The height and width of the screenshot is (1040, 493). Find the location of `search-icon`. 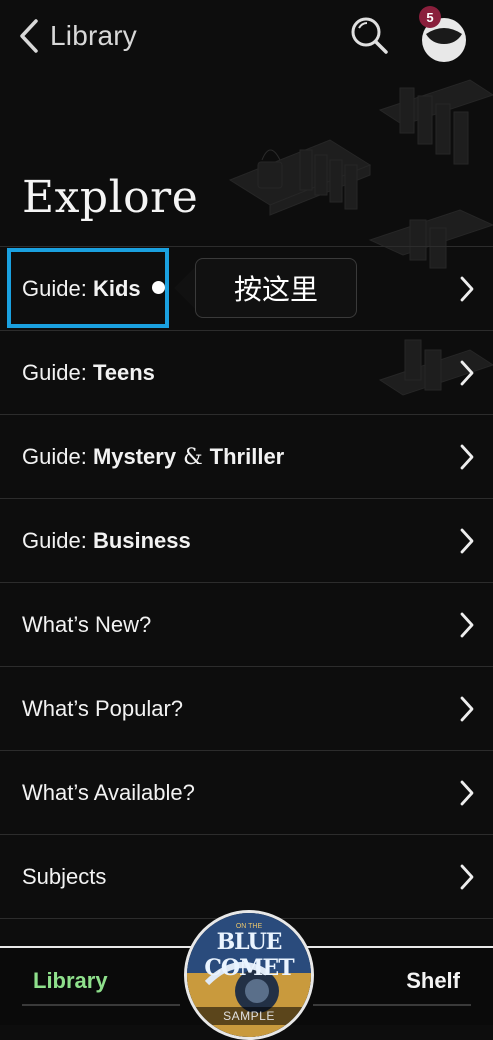

search-icon is located at coordinates (369, 35).